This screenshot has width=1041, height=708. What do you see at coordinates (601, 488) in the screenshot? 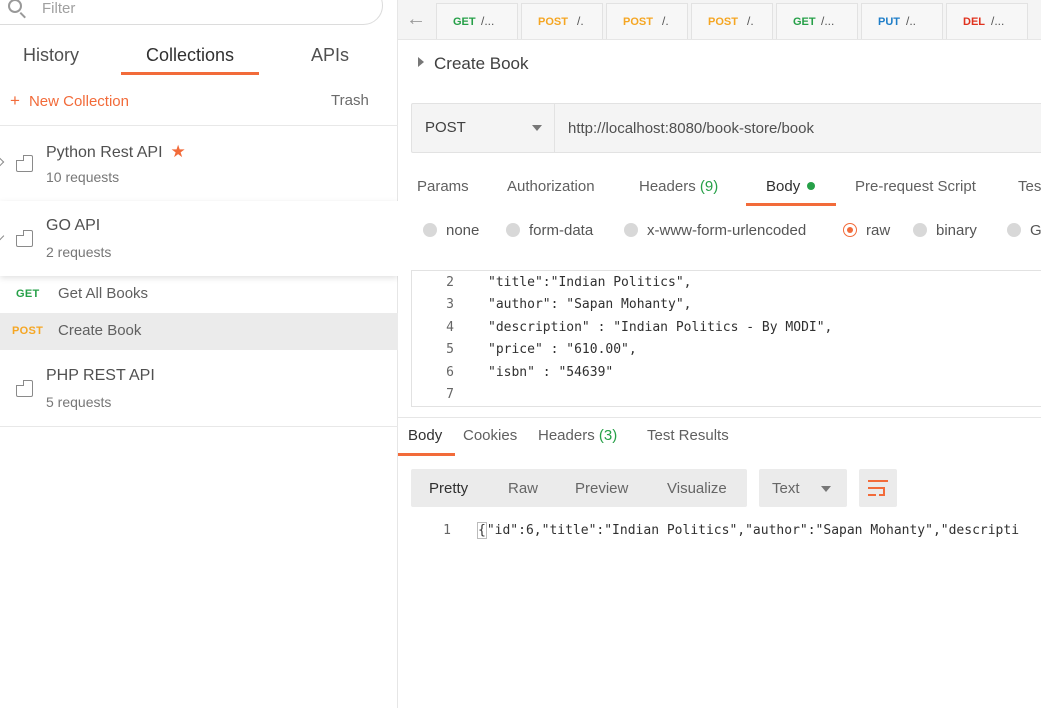
I see `format-preview: Preview` at bounding box center [601, 488].